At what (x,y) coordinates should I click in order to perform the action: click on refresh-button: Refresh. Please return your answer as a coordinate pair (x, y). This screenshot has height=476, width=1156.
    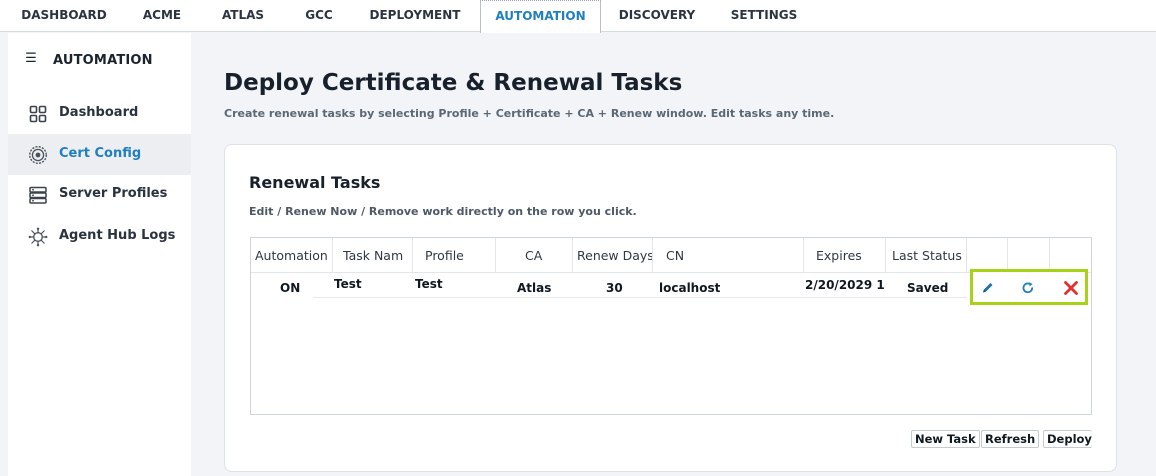
    Looking at the image, I should click on (1010, 439).